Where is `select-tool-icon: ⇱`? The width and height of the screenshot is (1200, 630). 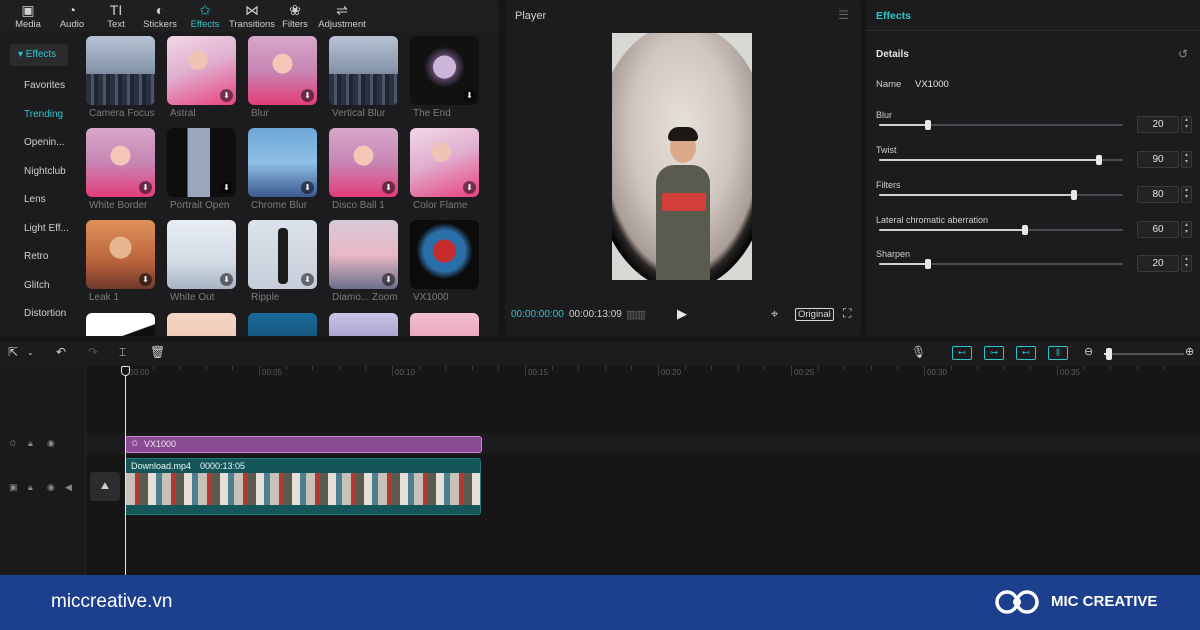
select-tool-icon: ⇱ is located at coordinates (13, 352).